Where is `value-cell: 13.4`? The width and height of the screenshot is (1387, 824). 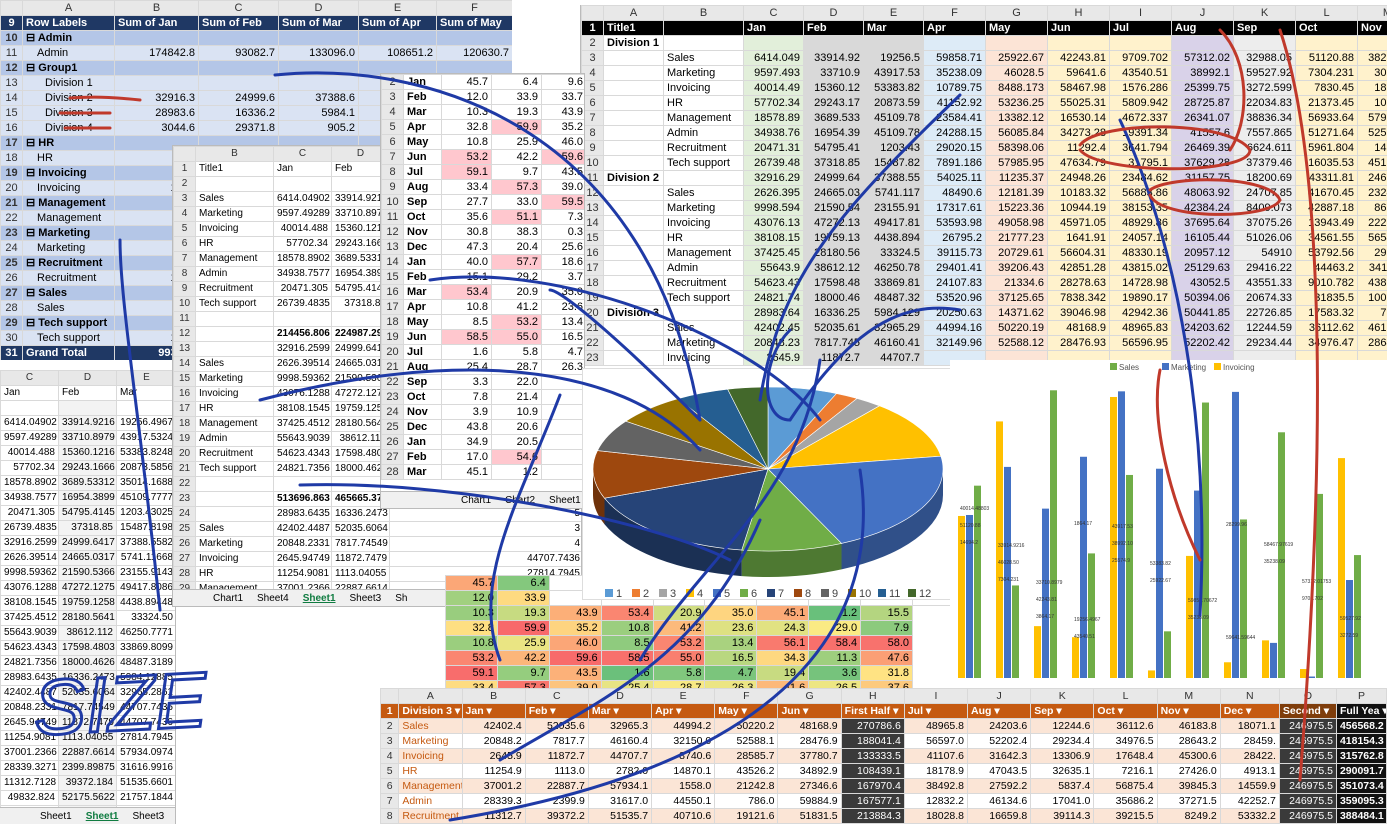
value-cell: 13.4 is located at coordinates (562, 322).